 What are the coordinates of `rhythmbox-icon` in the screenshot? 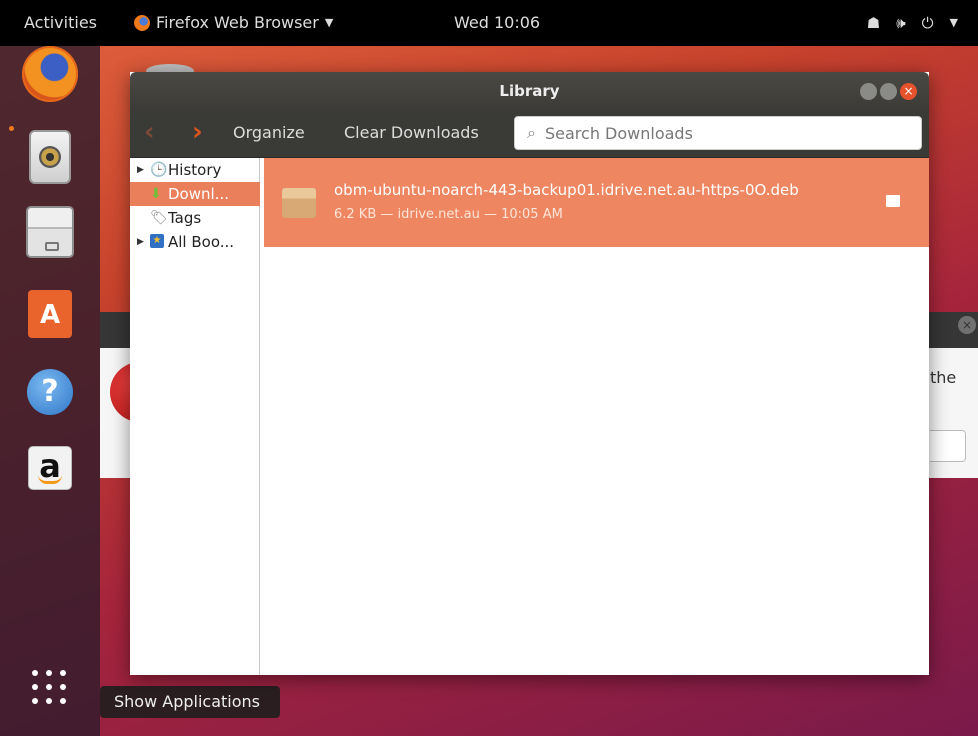 It's located at (50, 157).